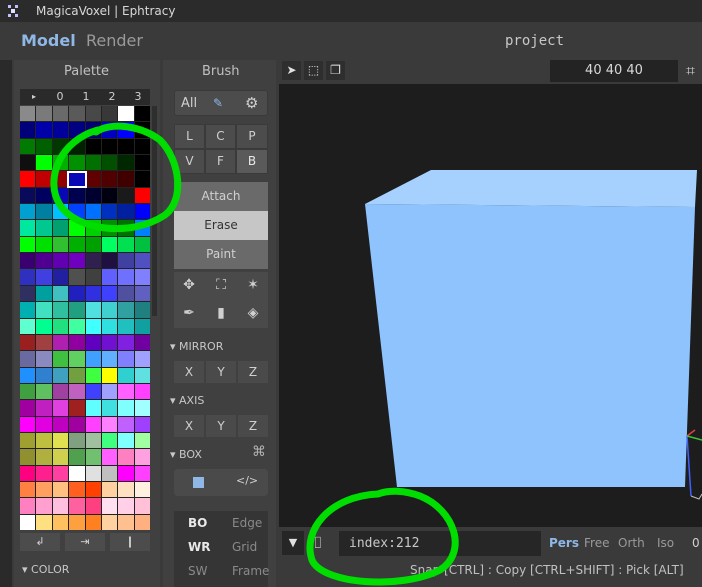 The width and height of the screenshot is (702, 587). I want to click on tab-render: Render, so click(114, 40).